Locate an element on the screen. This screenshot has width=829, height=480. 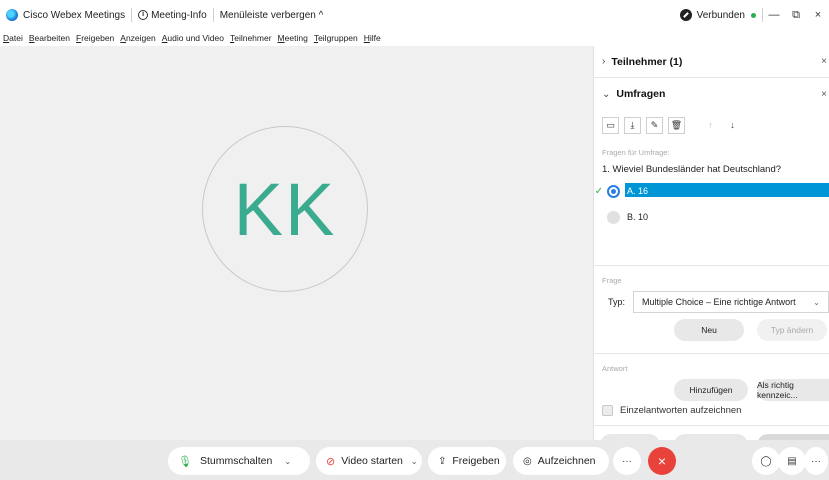
antwort-section-label: Antwort is located at coordinates (615, 368).